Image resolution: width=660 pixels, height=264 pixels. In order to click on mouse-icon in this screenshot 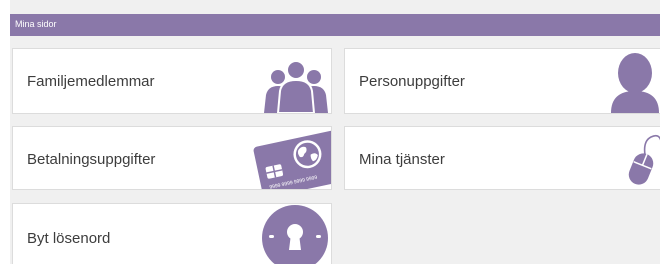, I will do `click(644, 159)`.